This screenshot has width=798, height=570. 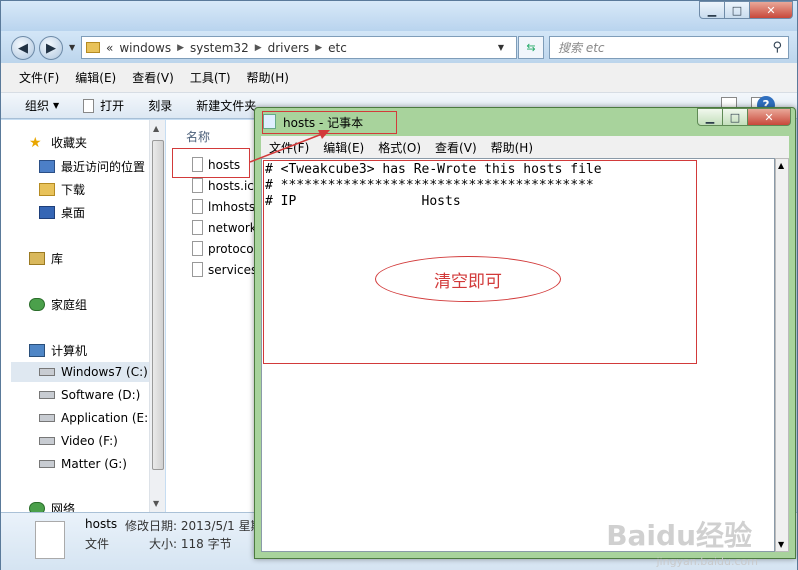 What do you see at coordinates (456, 147) in the screenshot?
I see `notepad-menu-view: 查看(V)` at bounding box center [456, 147].